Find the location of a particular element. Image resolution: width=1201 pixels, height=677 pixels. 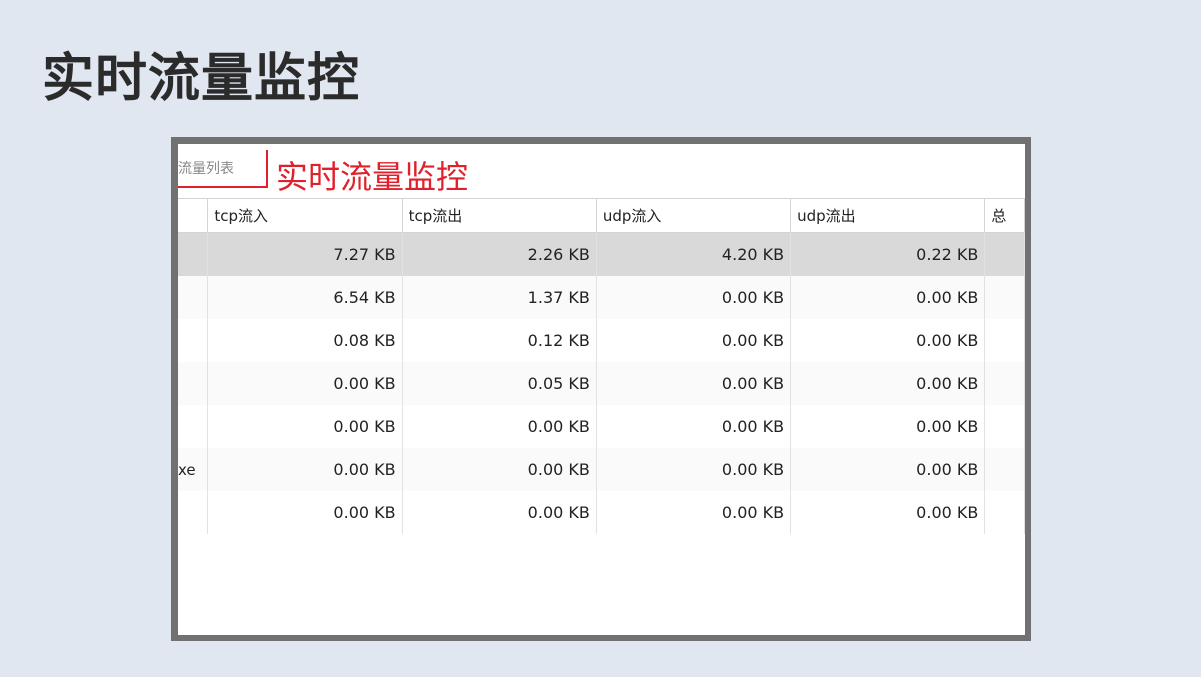

cell-udp-in: 4.20 KB is located at coordinates (694, 254).